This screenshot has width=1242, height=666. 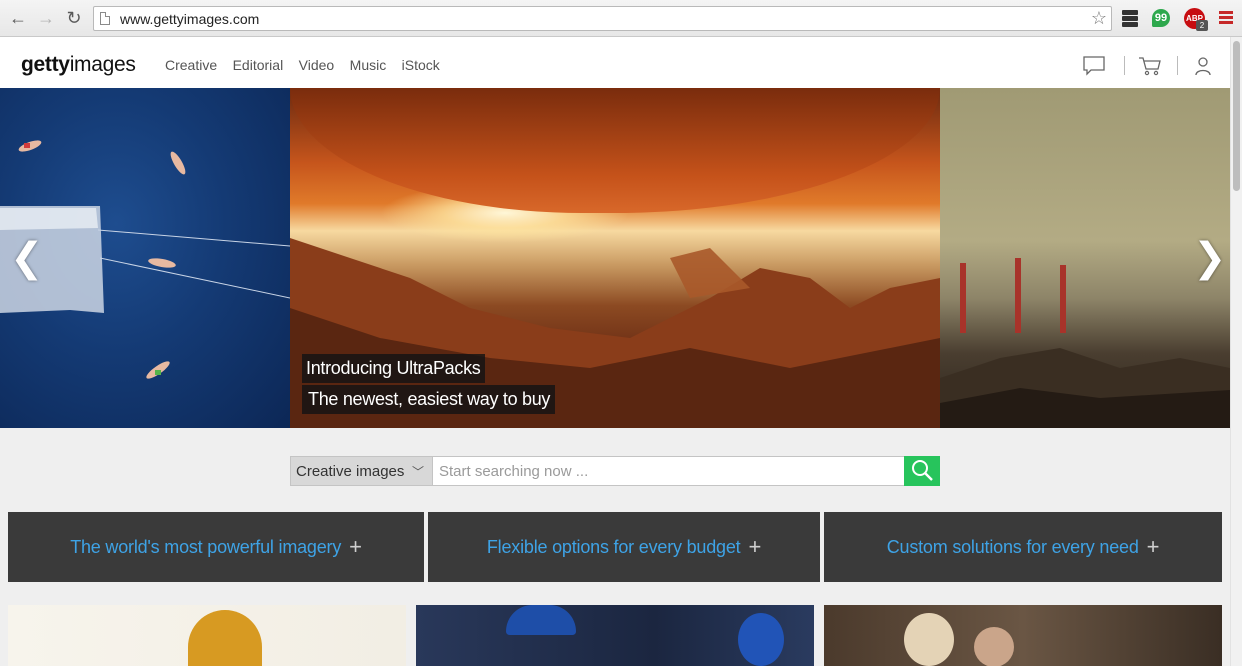 What do you see at coordinates (191, 65) in the screenshot?
I see `nav-creative: Creative` at bounding box center [191, 65].